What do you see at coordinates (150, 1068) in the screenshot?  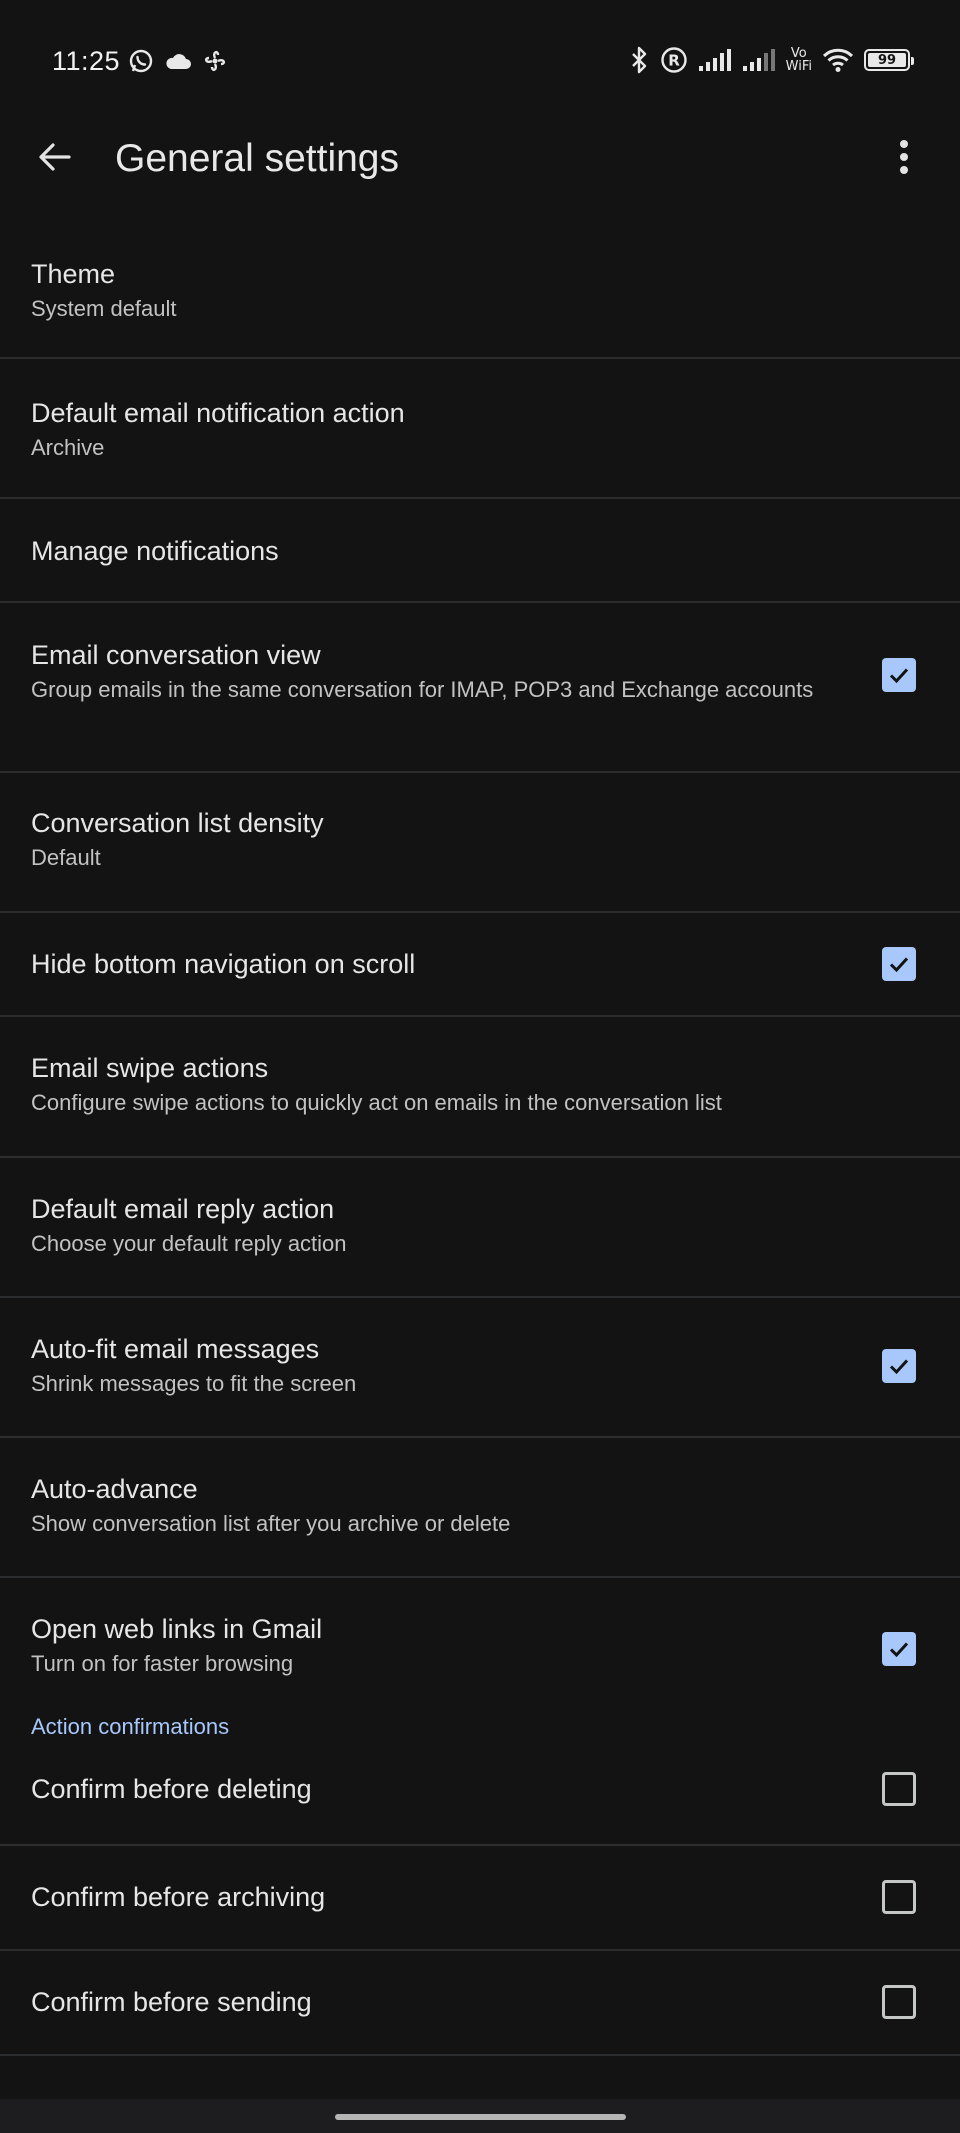 I see `setting-title: Email swipe actions` at bounding box center [150, 1068].